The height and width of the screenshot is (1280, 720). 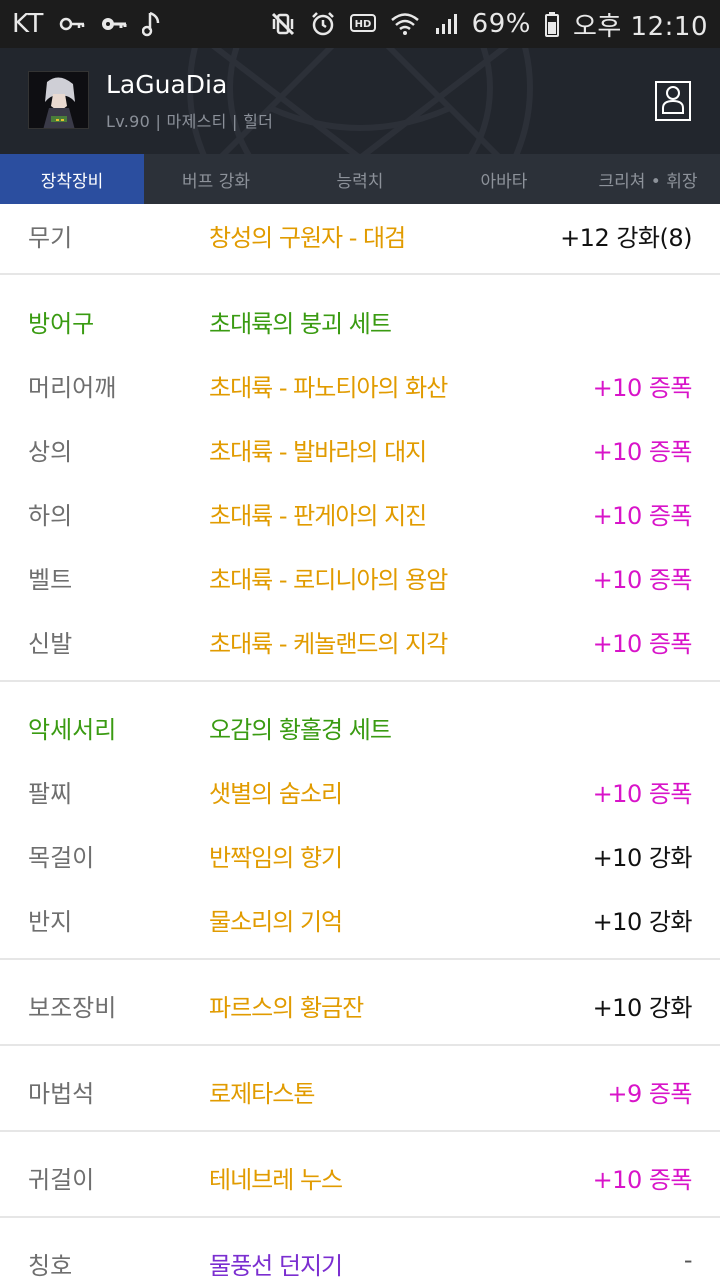 What do you see at coordinates (61, 324) in the screenshot?
I see `group-label: 방어구` at bounding box center [61, 324].